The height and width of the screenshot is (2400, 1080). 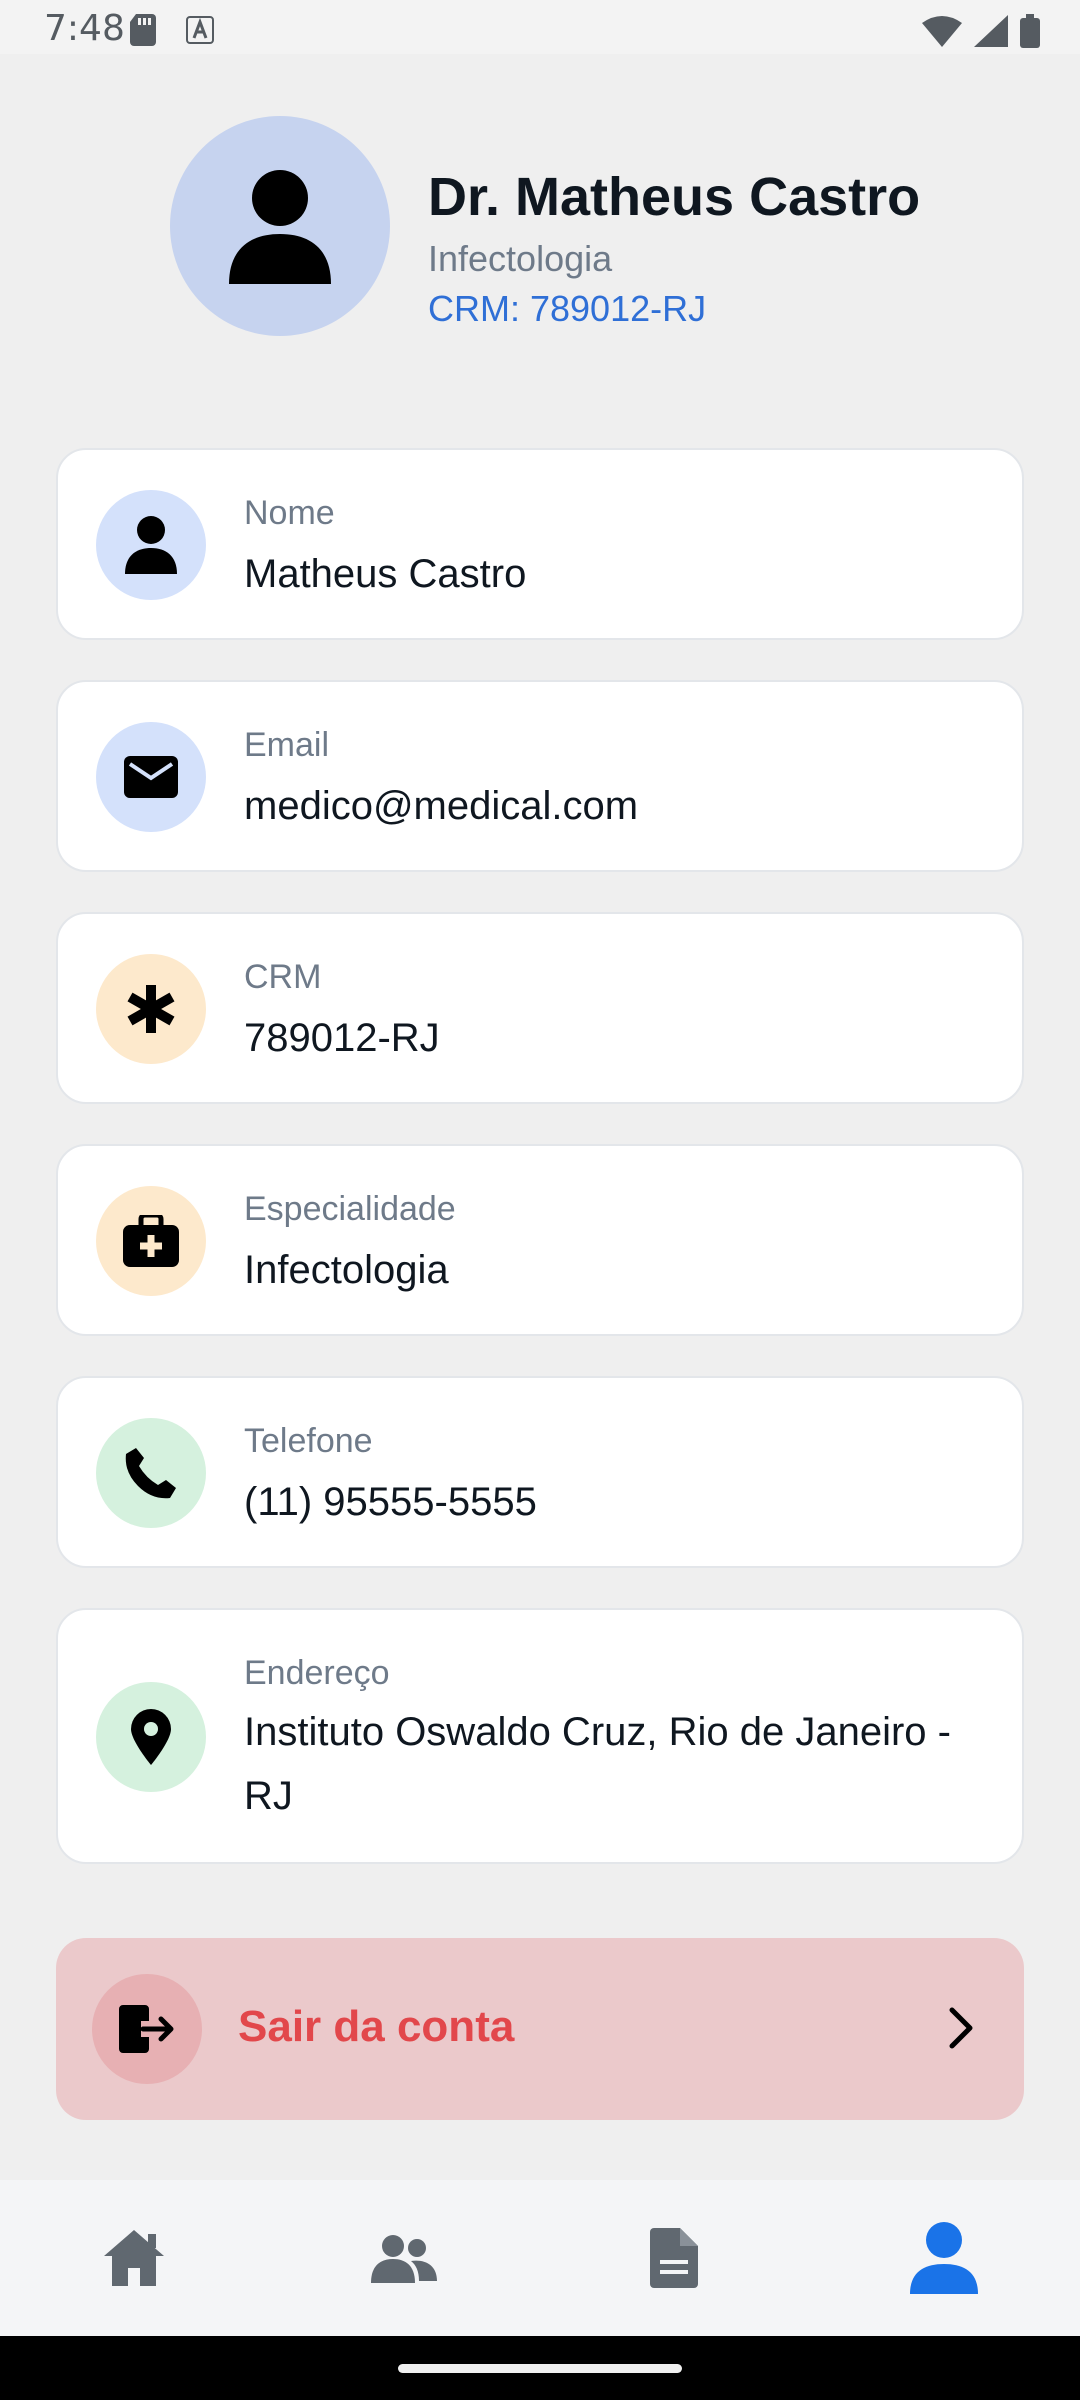 I want to click on logout-label: Sair da conta, so click(x=376, y=2026).